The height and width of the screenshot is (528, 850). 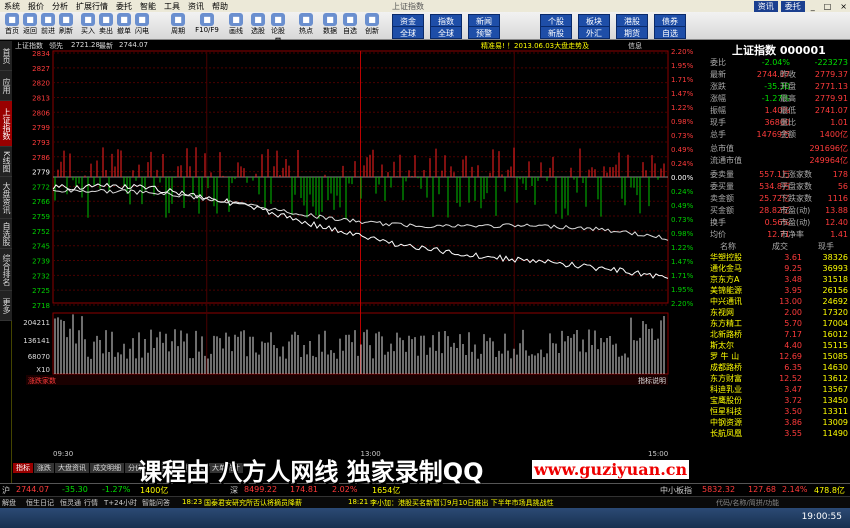 What do you see at coordinates (124, 6) in the screenshot?
I see `menu-trade: 委托` at bounding box center [124, 6].